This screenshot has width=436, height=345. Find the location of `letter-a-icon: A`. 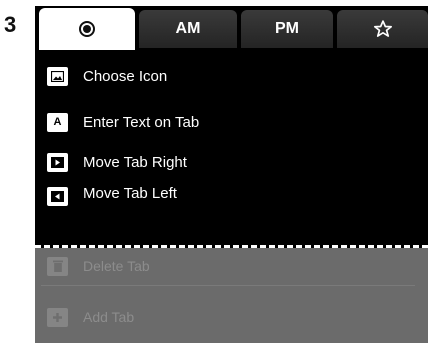

letter-a-icon: A is located at coordinates (57, 122).